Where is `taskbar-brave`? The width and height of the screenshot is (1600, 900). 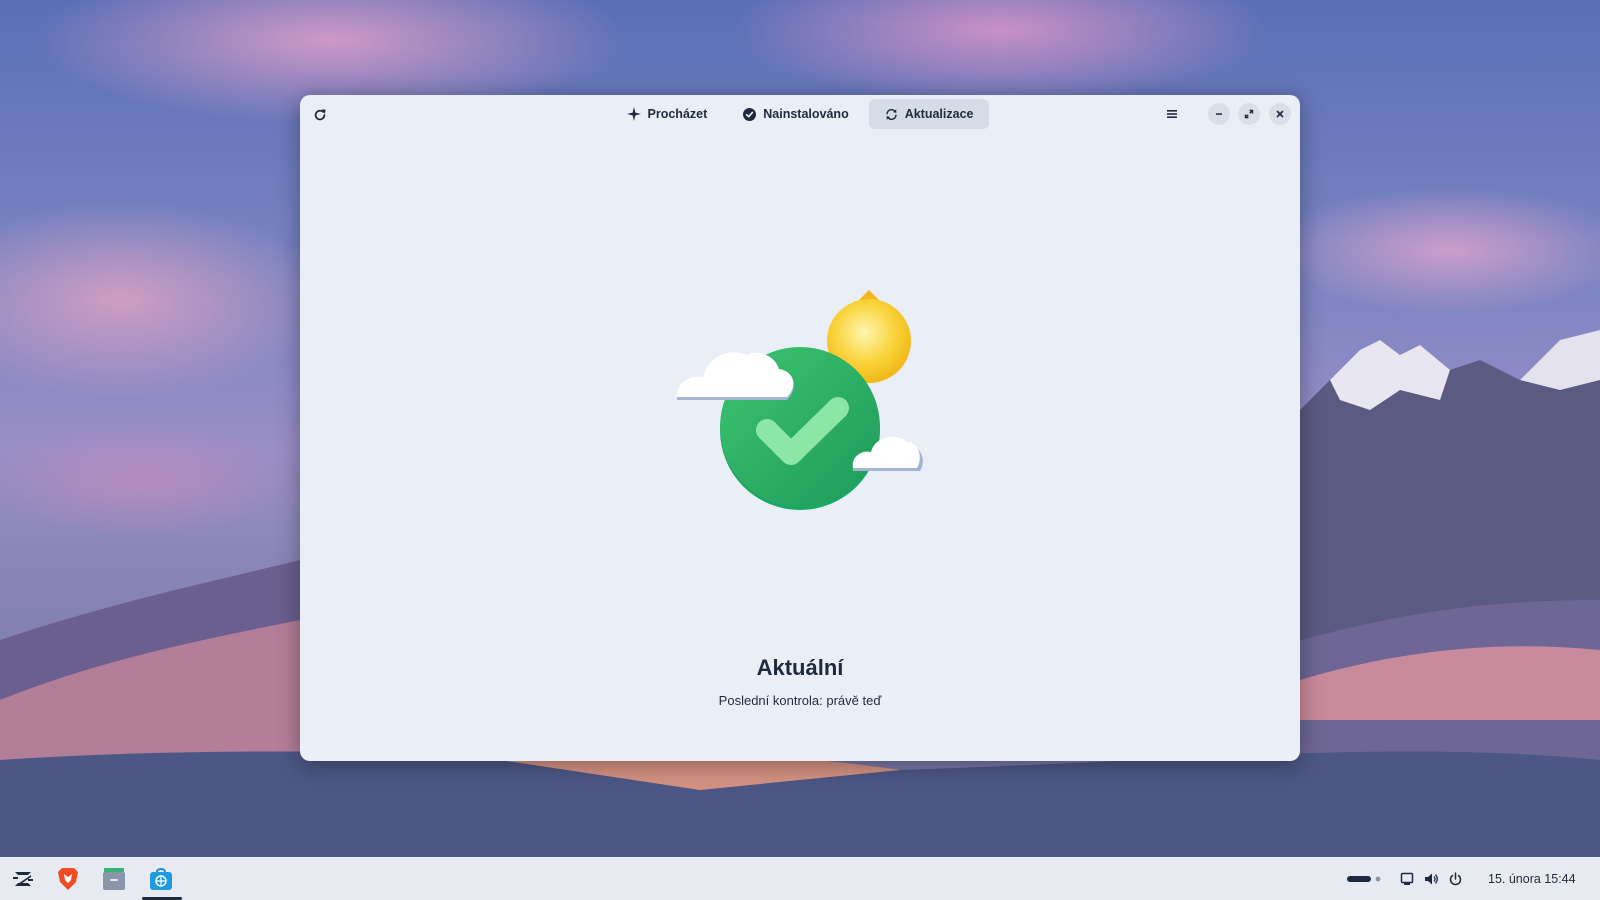
taskbar-brave is located at coordinates (68, 879).